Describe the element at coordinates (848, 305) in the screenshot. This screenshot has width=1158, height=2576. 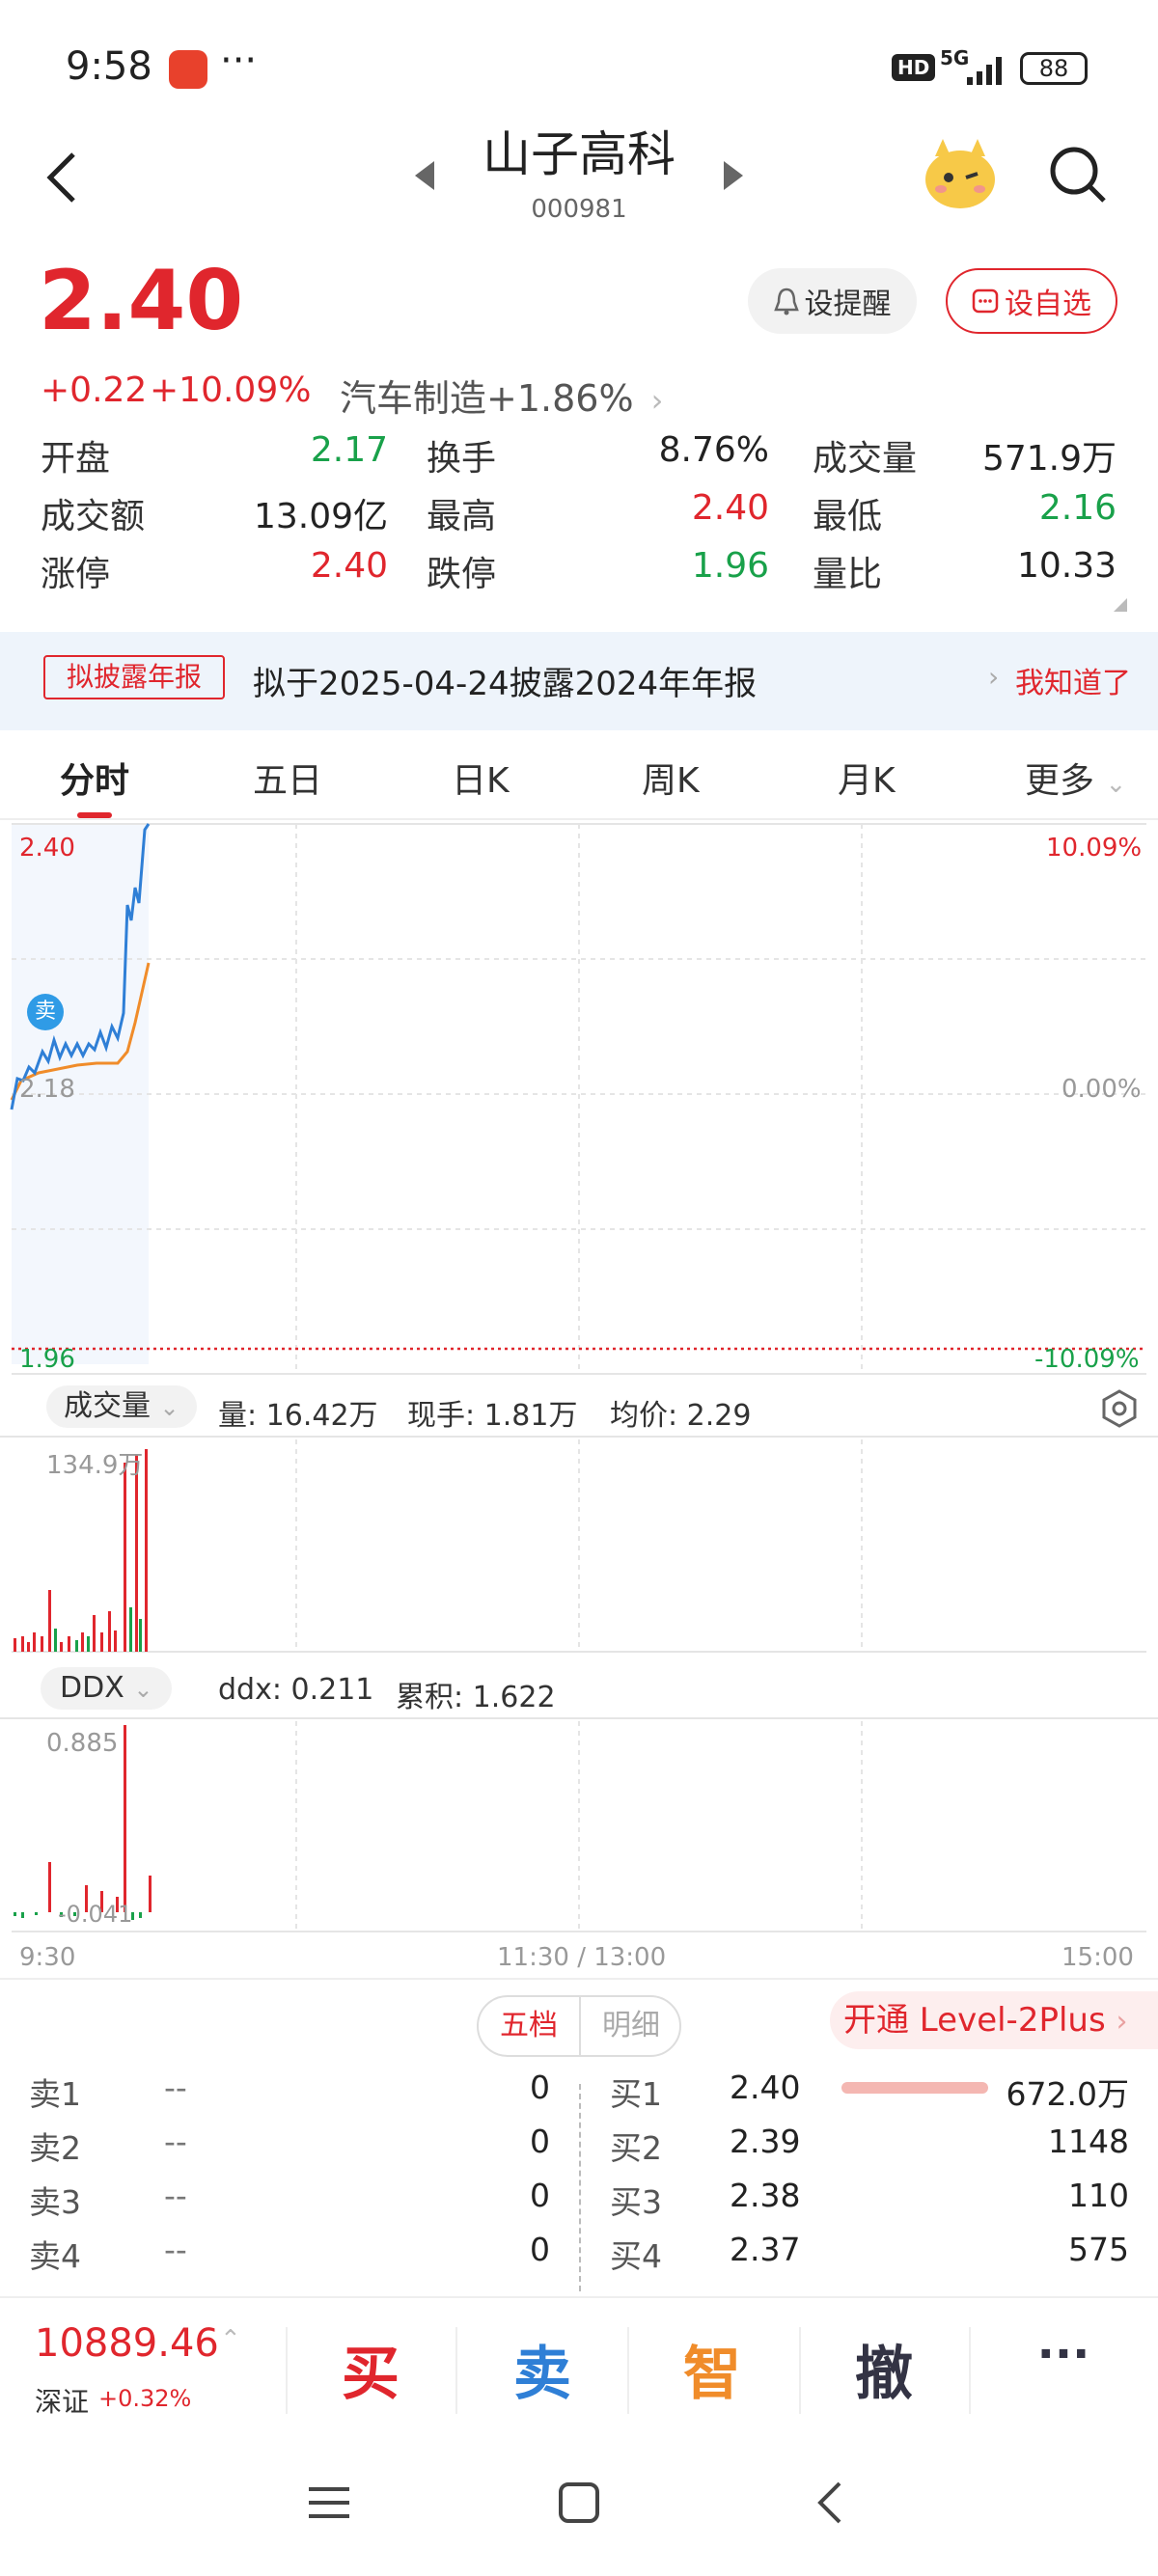
I see `set-reminder-label: 设提醒` at that location.